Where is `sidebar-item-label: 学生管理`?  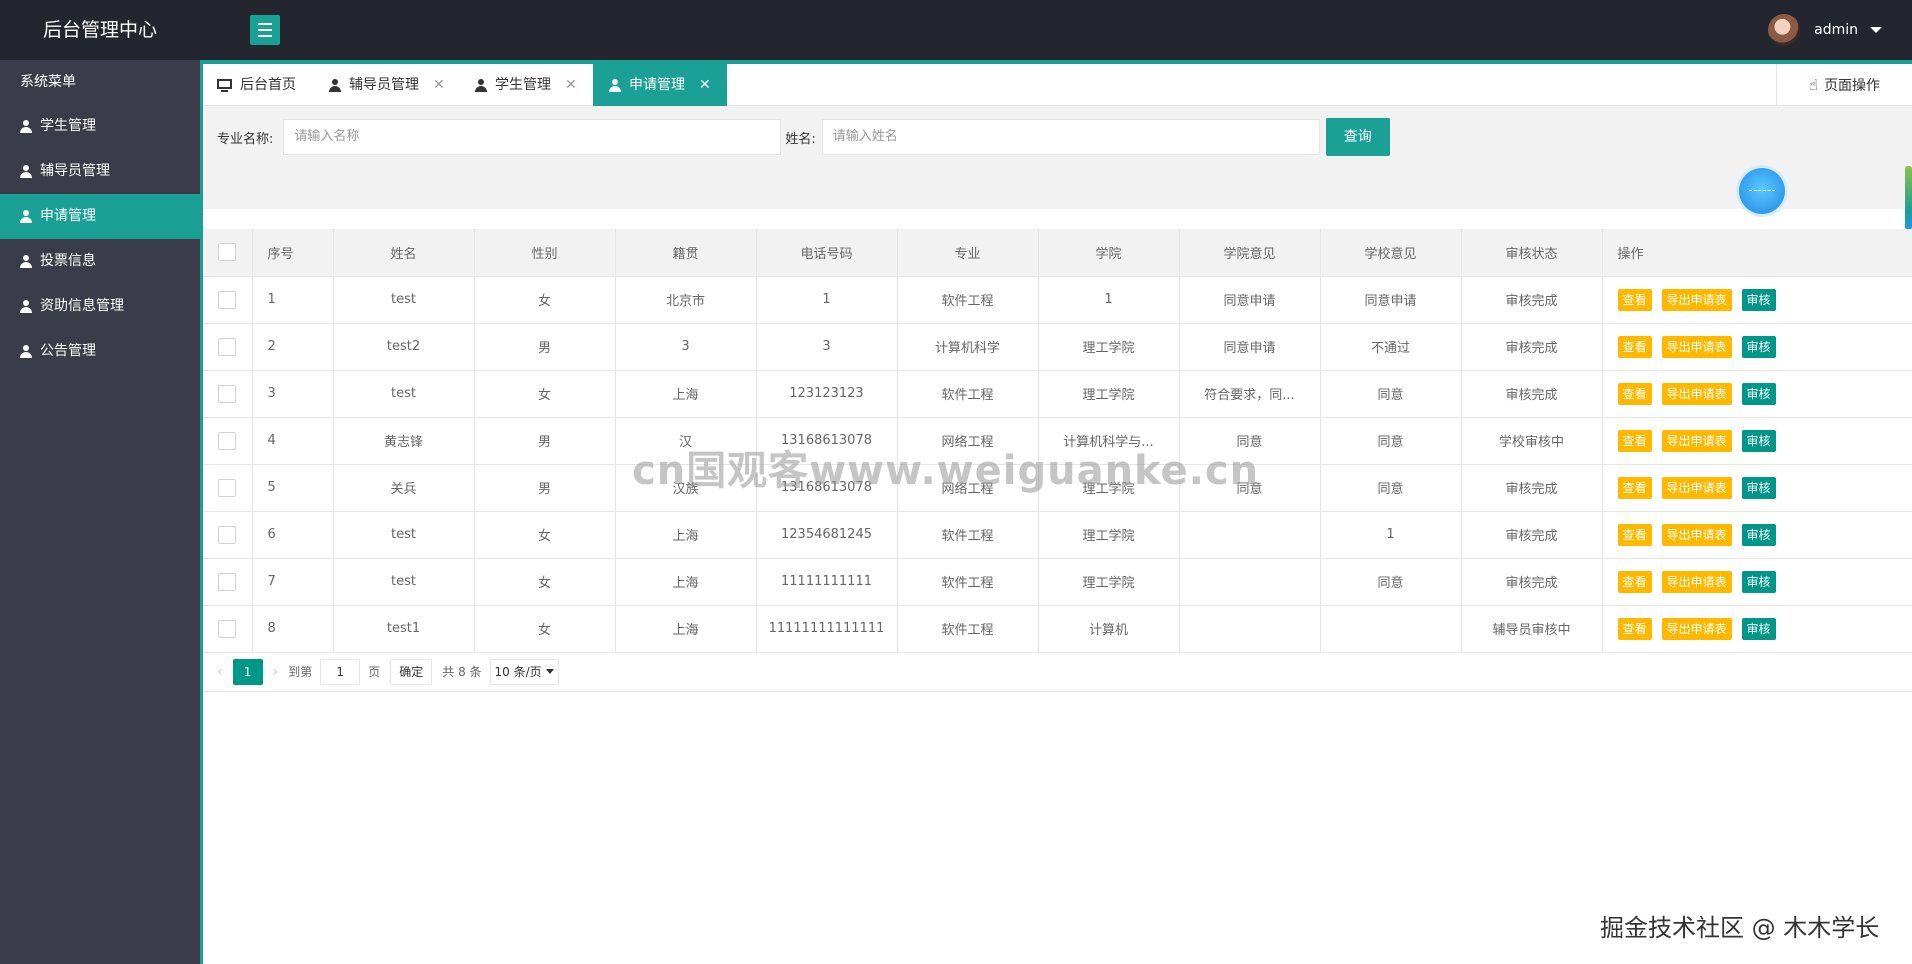 sidebar-item-label: 学生管理 is located at coordinates (68, 126).